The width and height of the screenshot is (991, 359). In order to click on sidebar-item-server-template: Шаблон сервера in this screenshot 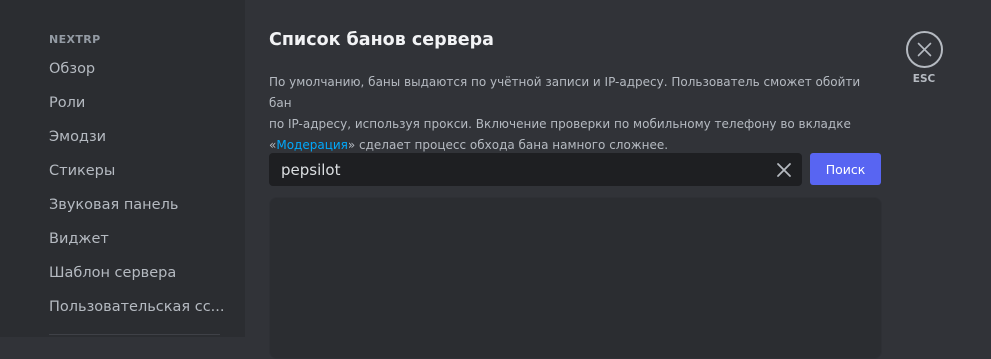, I will do `click(112, 273)`.